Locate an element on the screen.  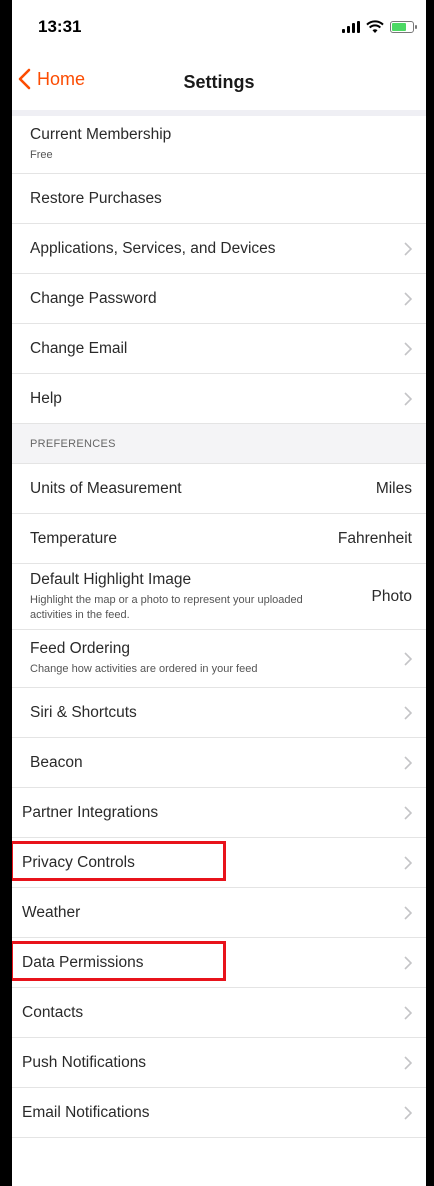
row-label: Feed Ordering is located at coordinates (80, 649).